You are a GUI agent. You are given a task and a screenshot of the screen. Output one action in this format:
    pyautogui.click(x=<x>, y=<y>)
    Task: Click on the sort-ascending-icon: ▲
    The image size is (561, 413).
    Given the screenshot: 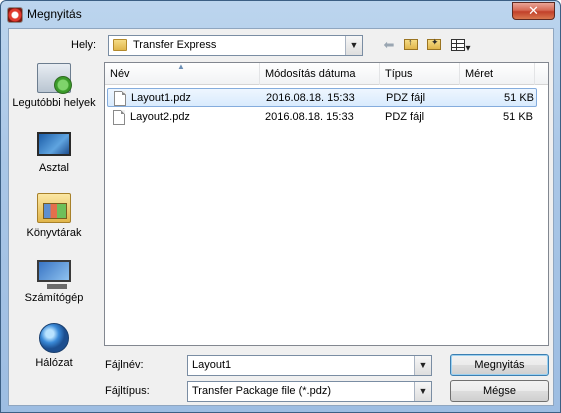 What is the action you would take?
    pyautogui.click(x=181, y=66)
    